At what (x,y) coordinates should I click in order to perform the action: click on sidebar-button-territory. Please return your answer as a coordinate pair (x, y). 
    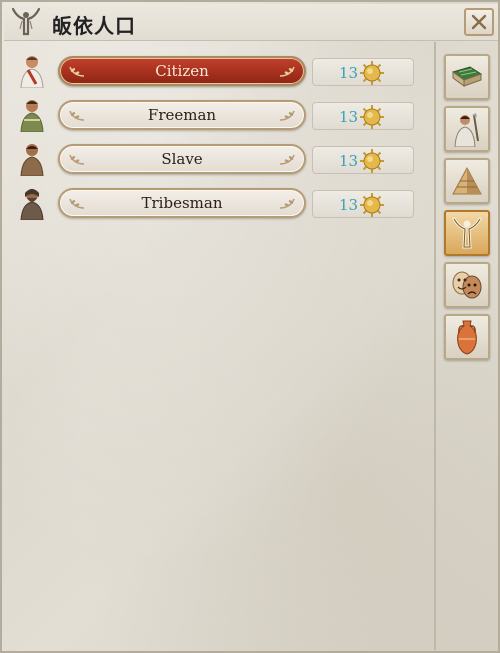
    Looking at the image, I should click on (467, 77).